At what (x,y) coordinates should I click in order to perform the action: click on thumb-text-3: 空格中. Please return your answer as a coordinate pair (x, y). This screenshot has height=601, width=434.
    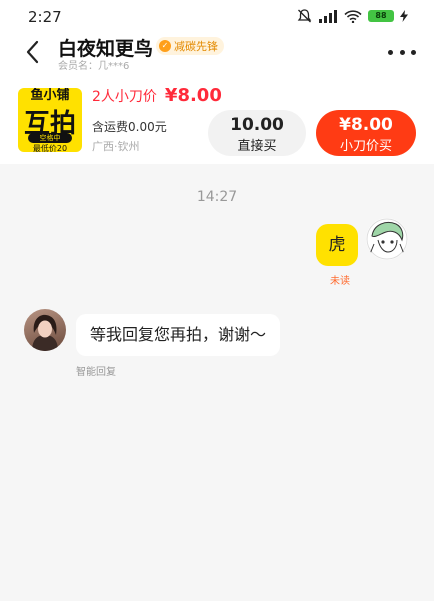
    Looking at the image, I should click on (50, 138).